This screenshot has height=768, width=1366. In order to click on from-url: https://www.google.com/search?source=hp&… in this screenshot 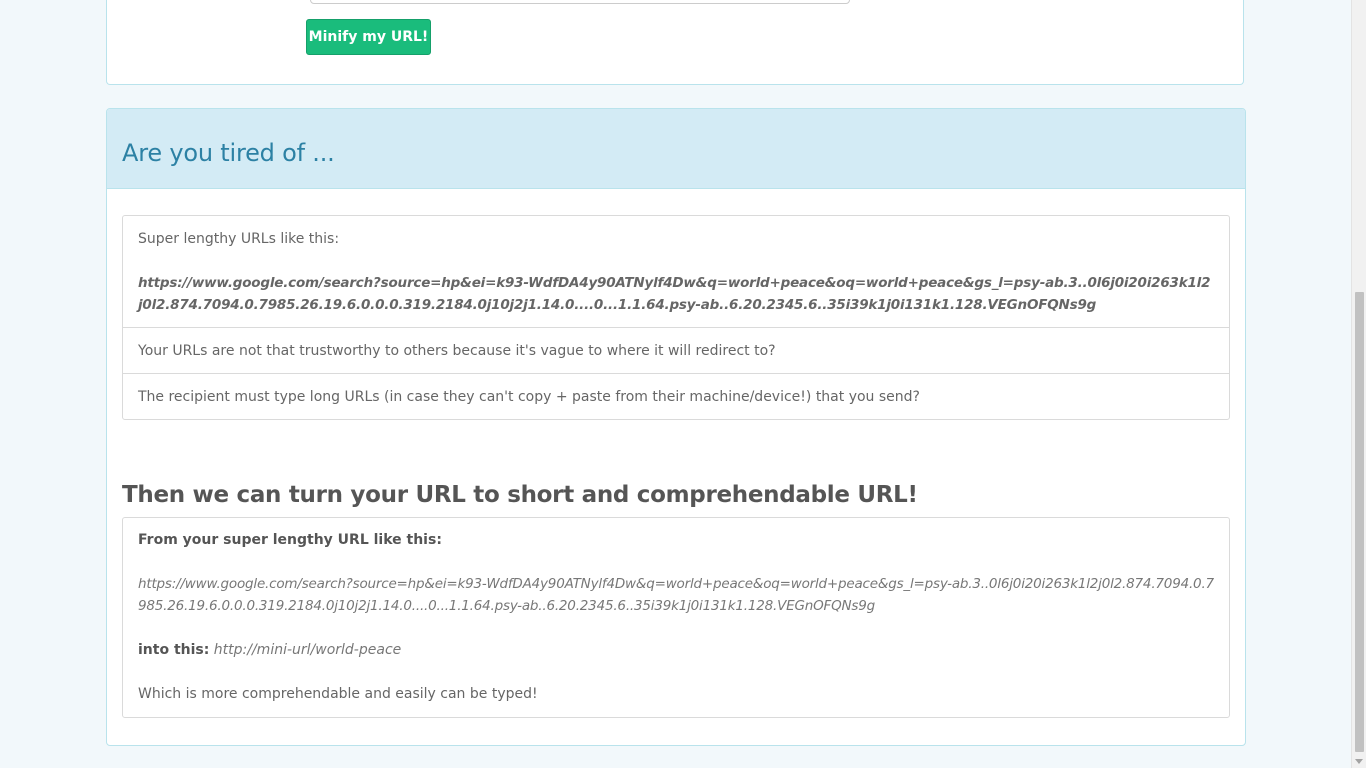, I will do `click(676, 595)`.